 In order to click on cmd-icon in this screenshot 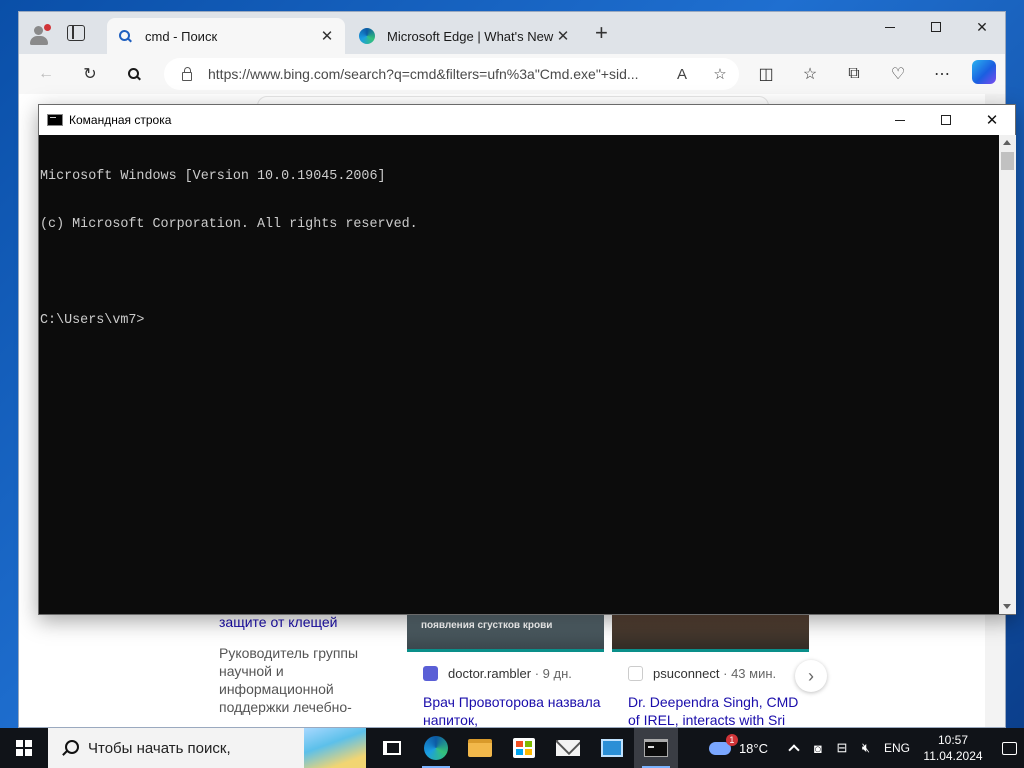, I will do `click(656, 748)`.